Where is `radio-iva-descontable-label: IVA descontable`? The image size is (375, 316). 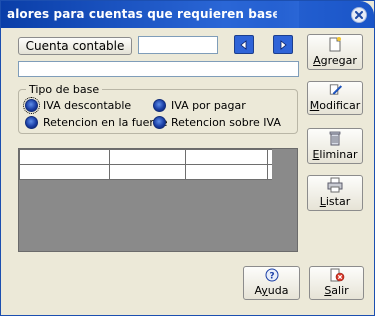
radio-iva-descontable-label: IVA descontable is located at coordinates (87, 105).